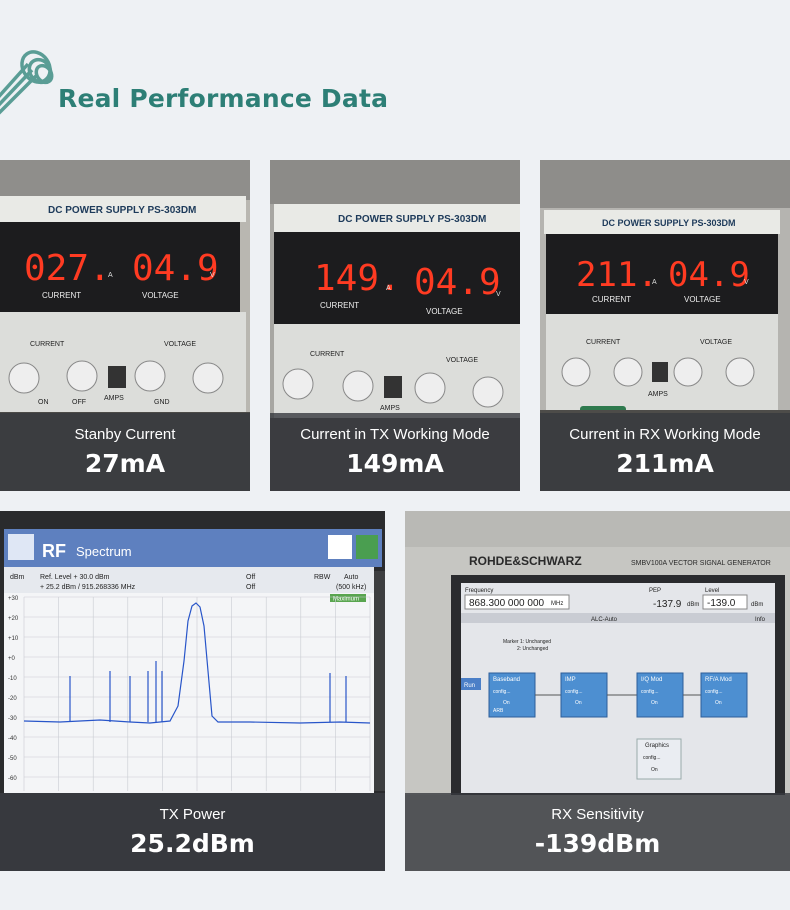  Describe the element at coordinates (12, 719) in the screenshot. I see `y-tick-label: -30` at that location.